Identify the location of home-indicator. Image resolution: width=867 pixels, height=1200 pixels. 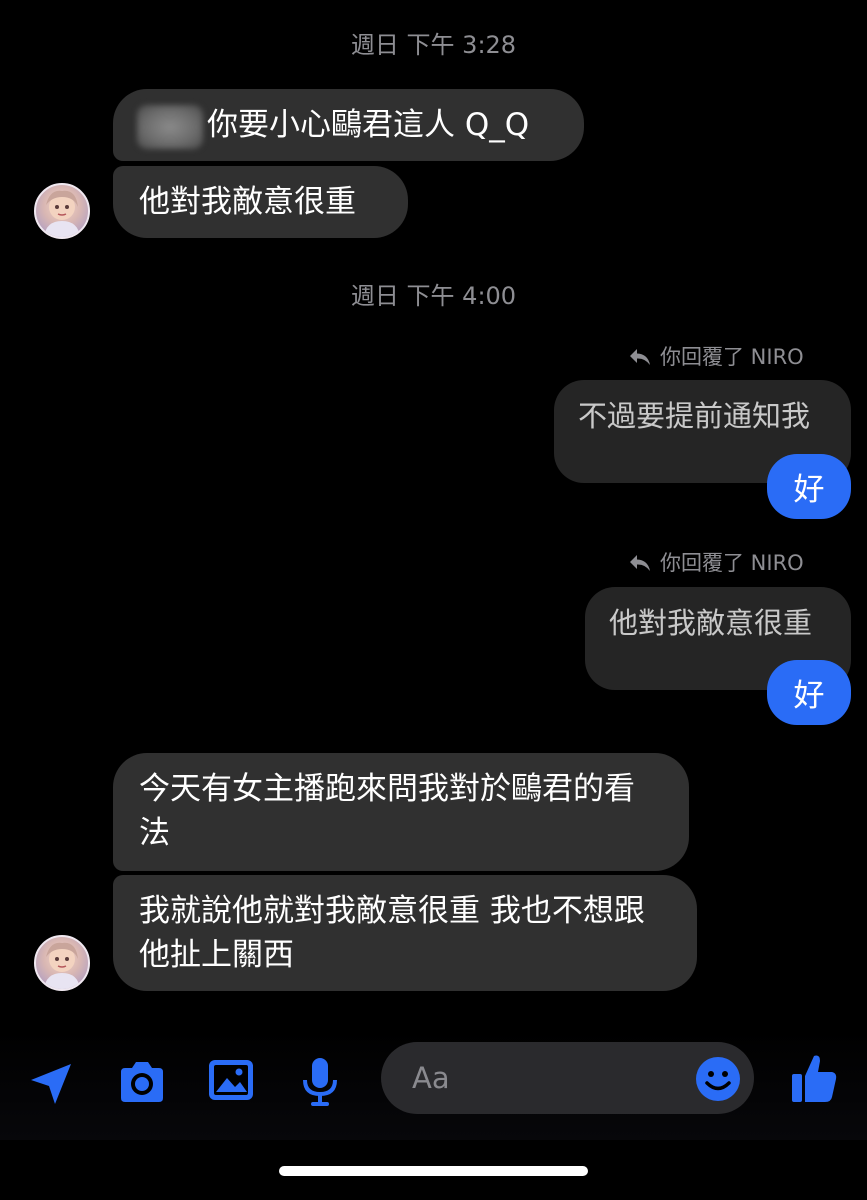
(433, 1171).